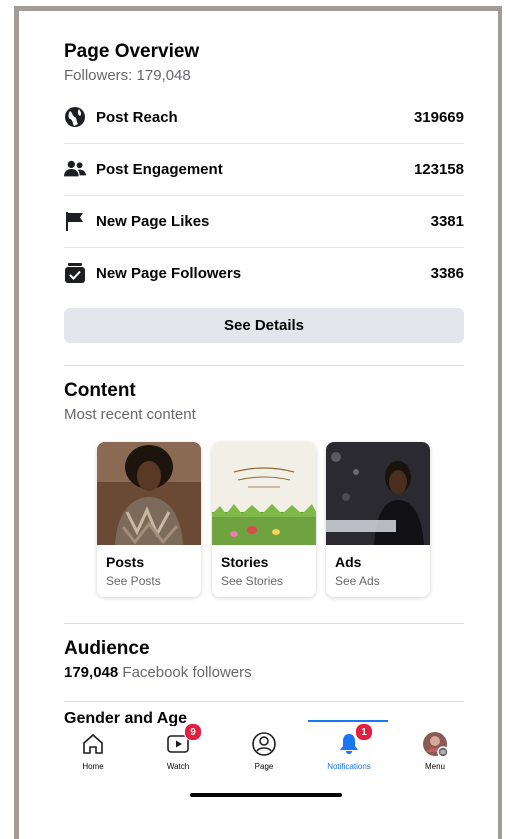 This screenshot has width=506, height=839. I want to click on see-details-button: See Details, so click(264, 325).